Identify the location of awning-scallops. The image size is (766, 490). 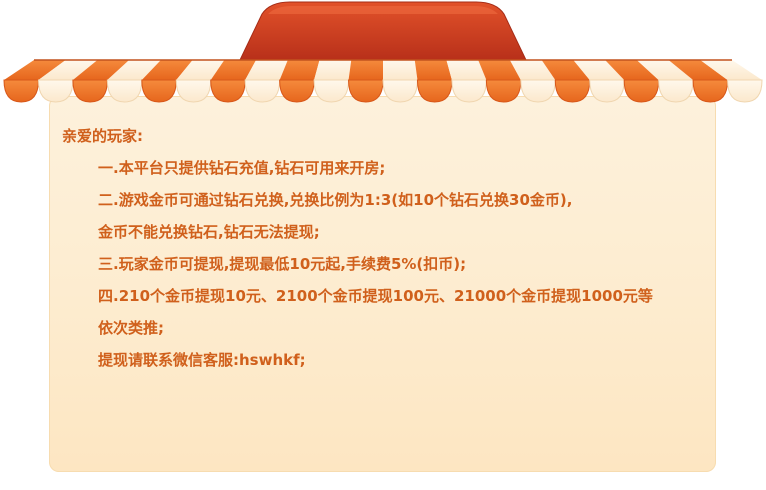
(383, 91).